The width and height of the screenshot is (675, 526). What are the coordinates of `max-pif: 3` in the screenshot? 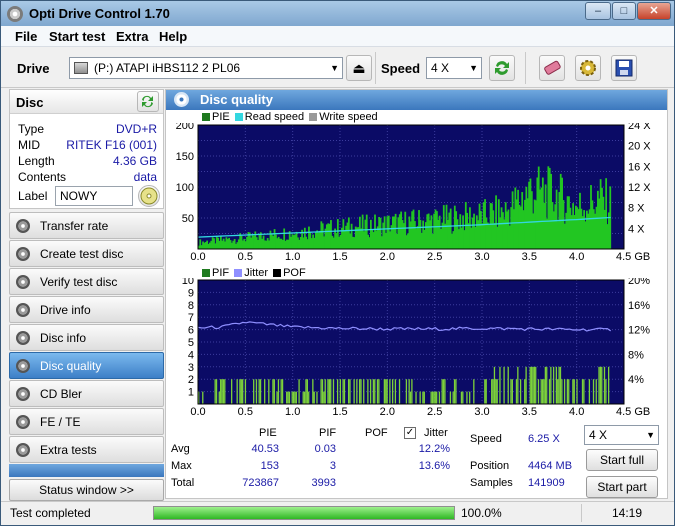 It's located at (332, 466).